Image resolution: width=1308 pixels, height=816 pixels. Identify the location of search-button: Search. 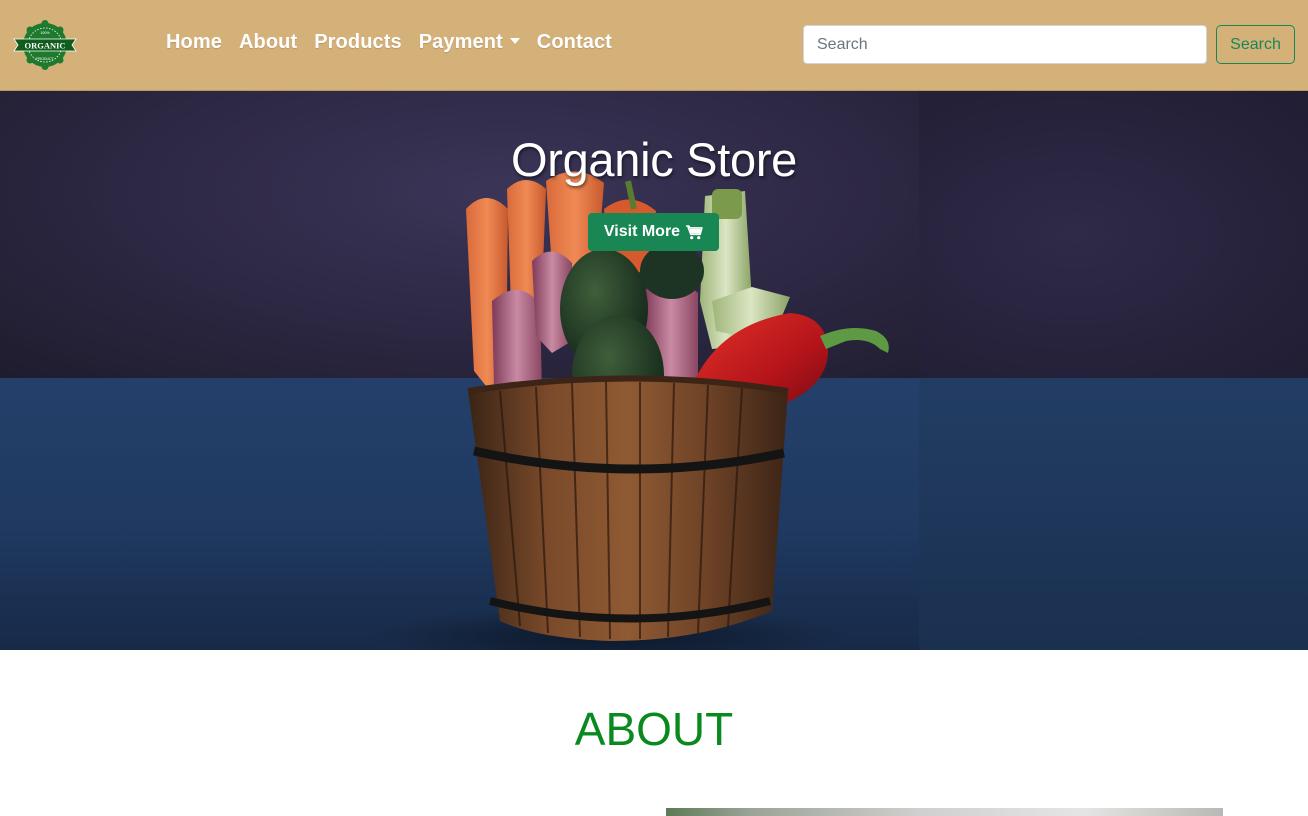
(1255, 44).